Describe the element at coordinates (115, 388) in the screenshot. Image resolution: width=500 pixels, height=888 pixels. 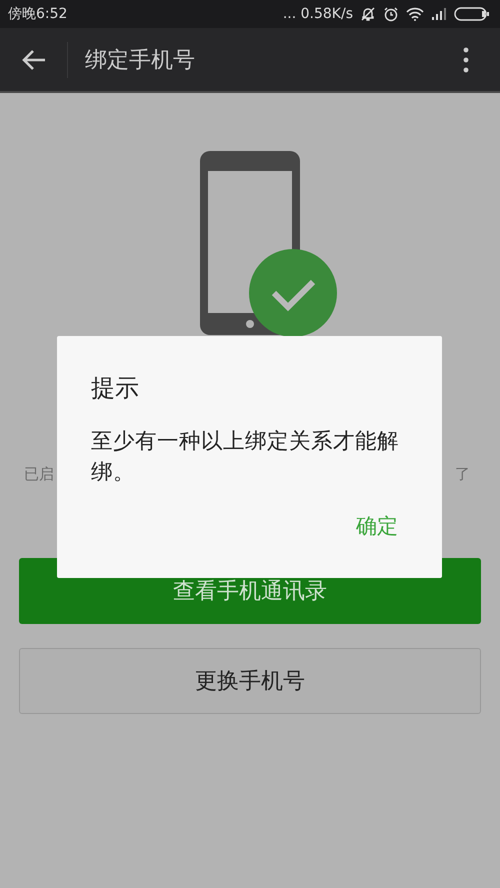
I see `dialog-title: 提示` at that location.